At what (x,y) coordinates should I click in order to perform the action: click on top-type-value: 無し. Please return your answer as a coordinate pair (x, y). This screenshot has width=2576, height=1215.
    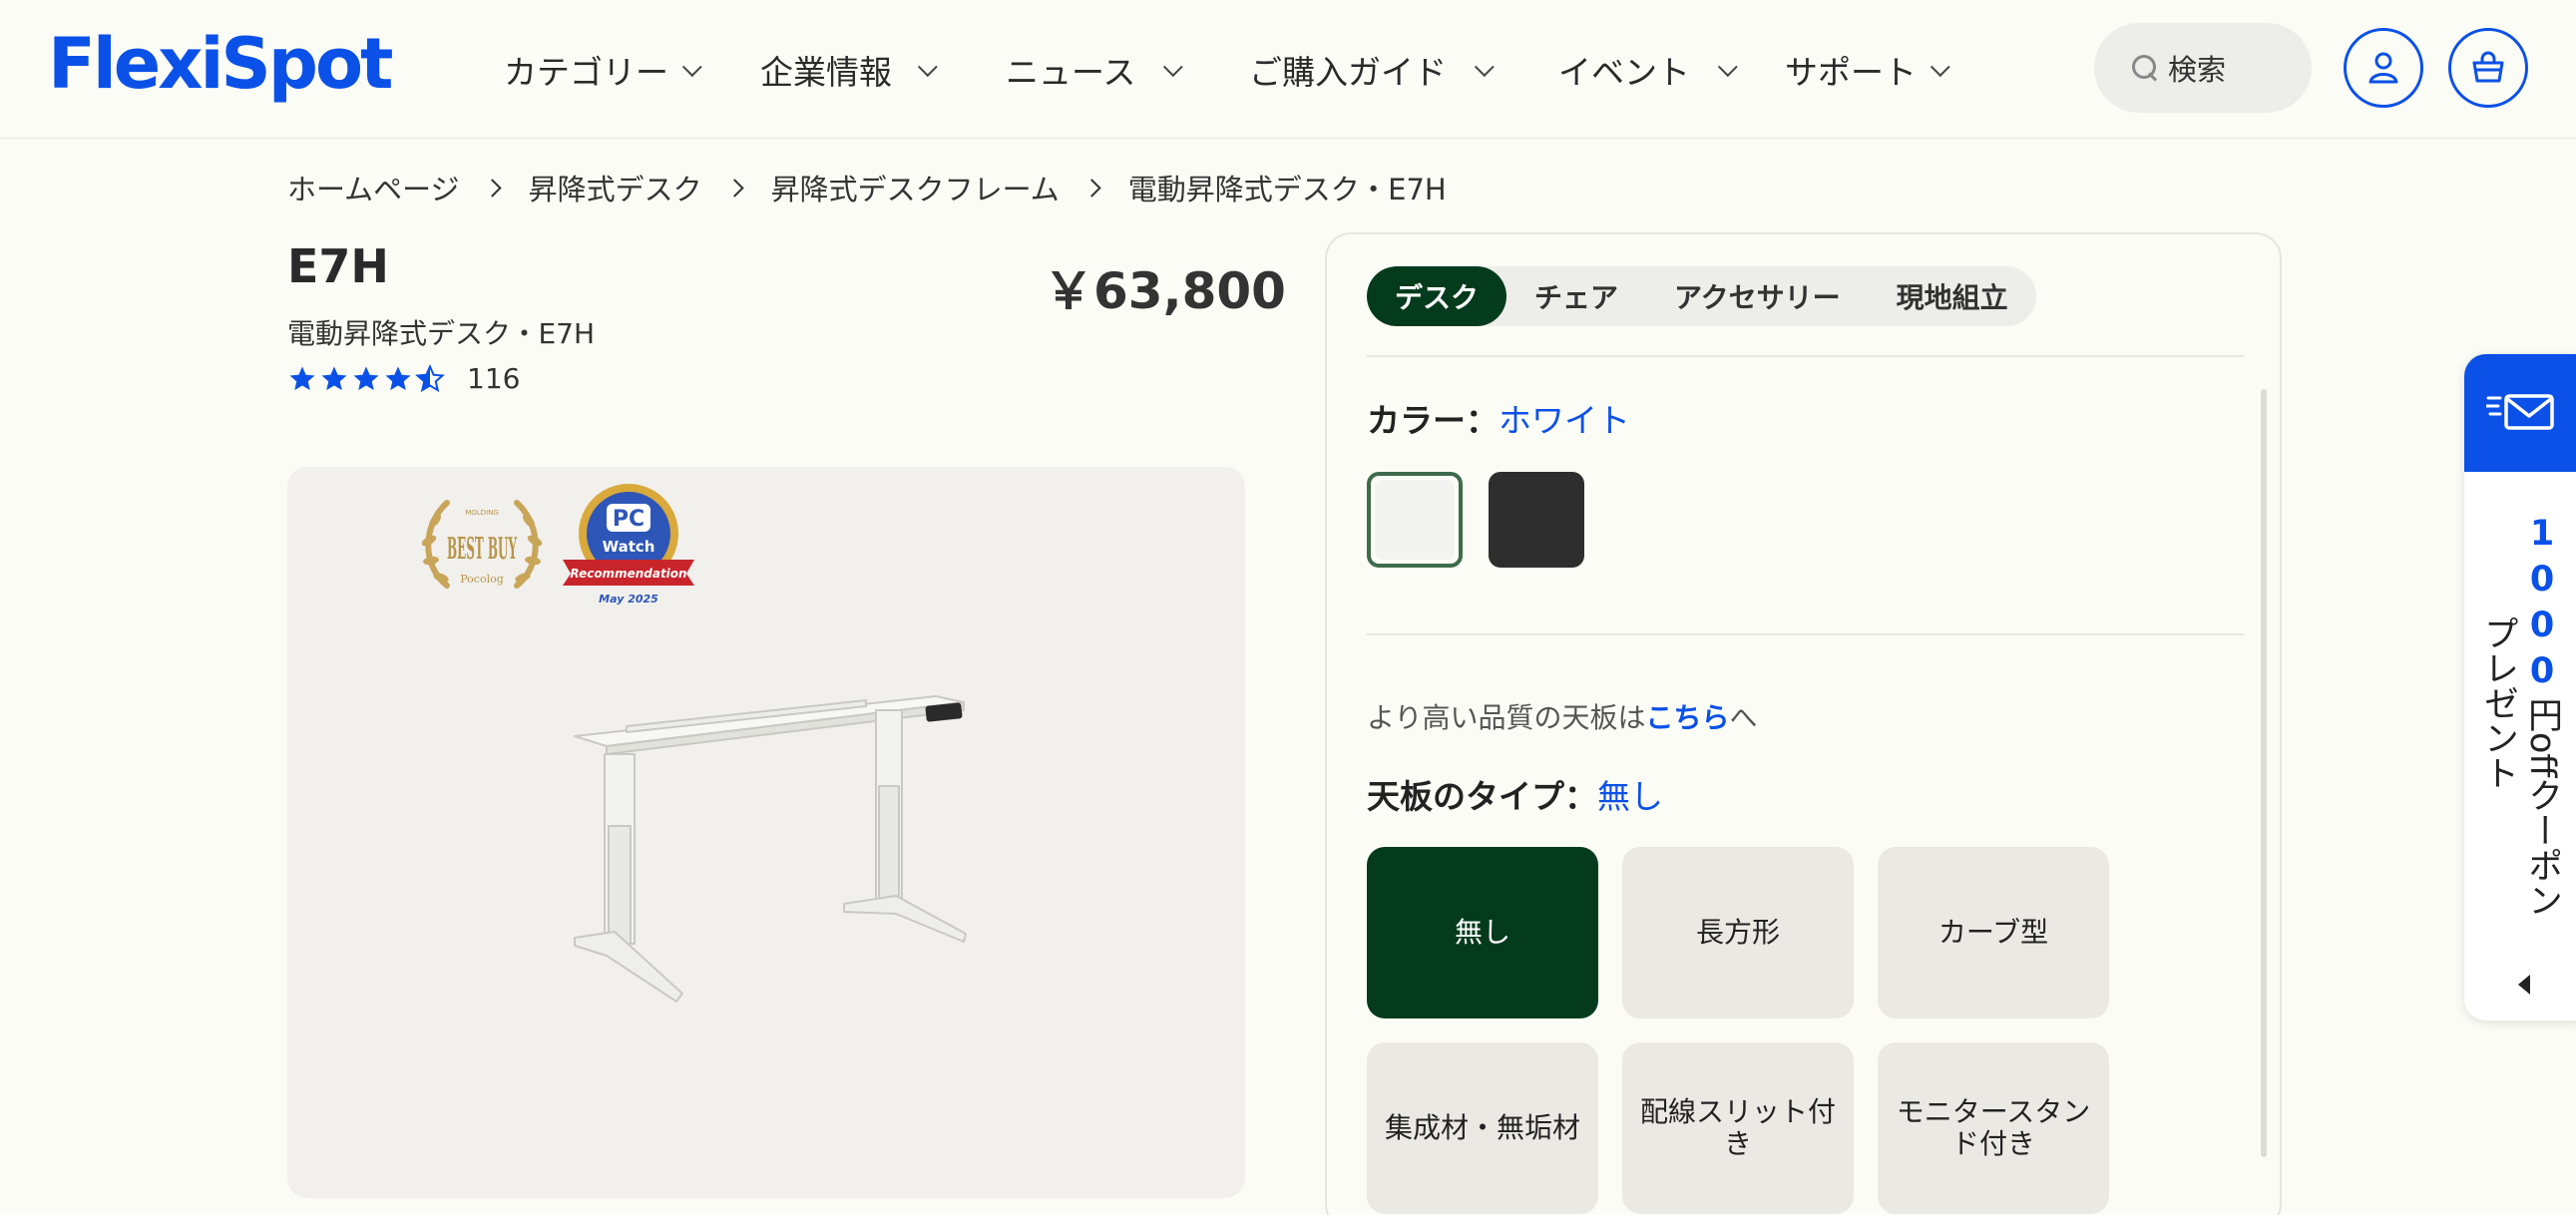
    Looking at the image, I should click on (1630, 796).